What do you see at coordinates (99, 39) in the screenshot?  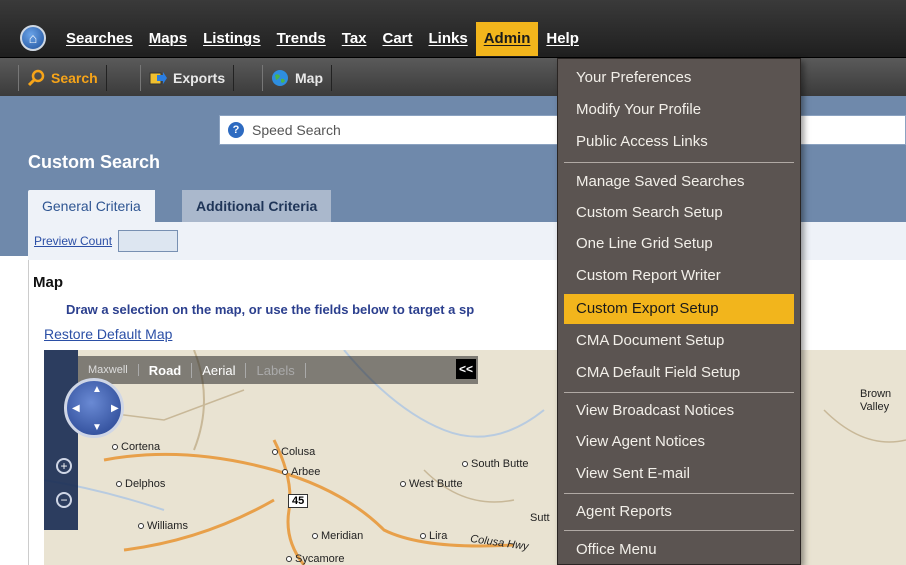 I see `menu-searches: Searches` at bounding box center [99, 39].